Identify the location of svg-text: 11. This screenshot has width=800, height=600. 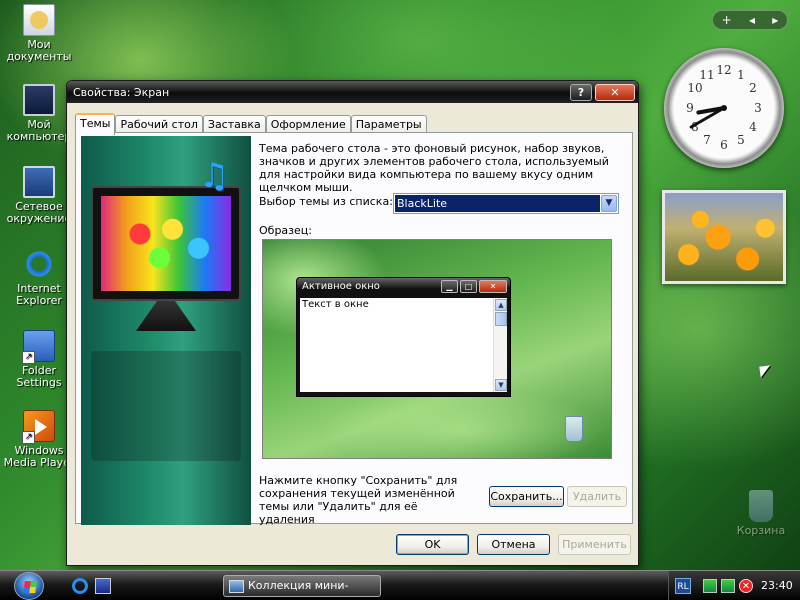
(706, 75).